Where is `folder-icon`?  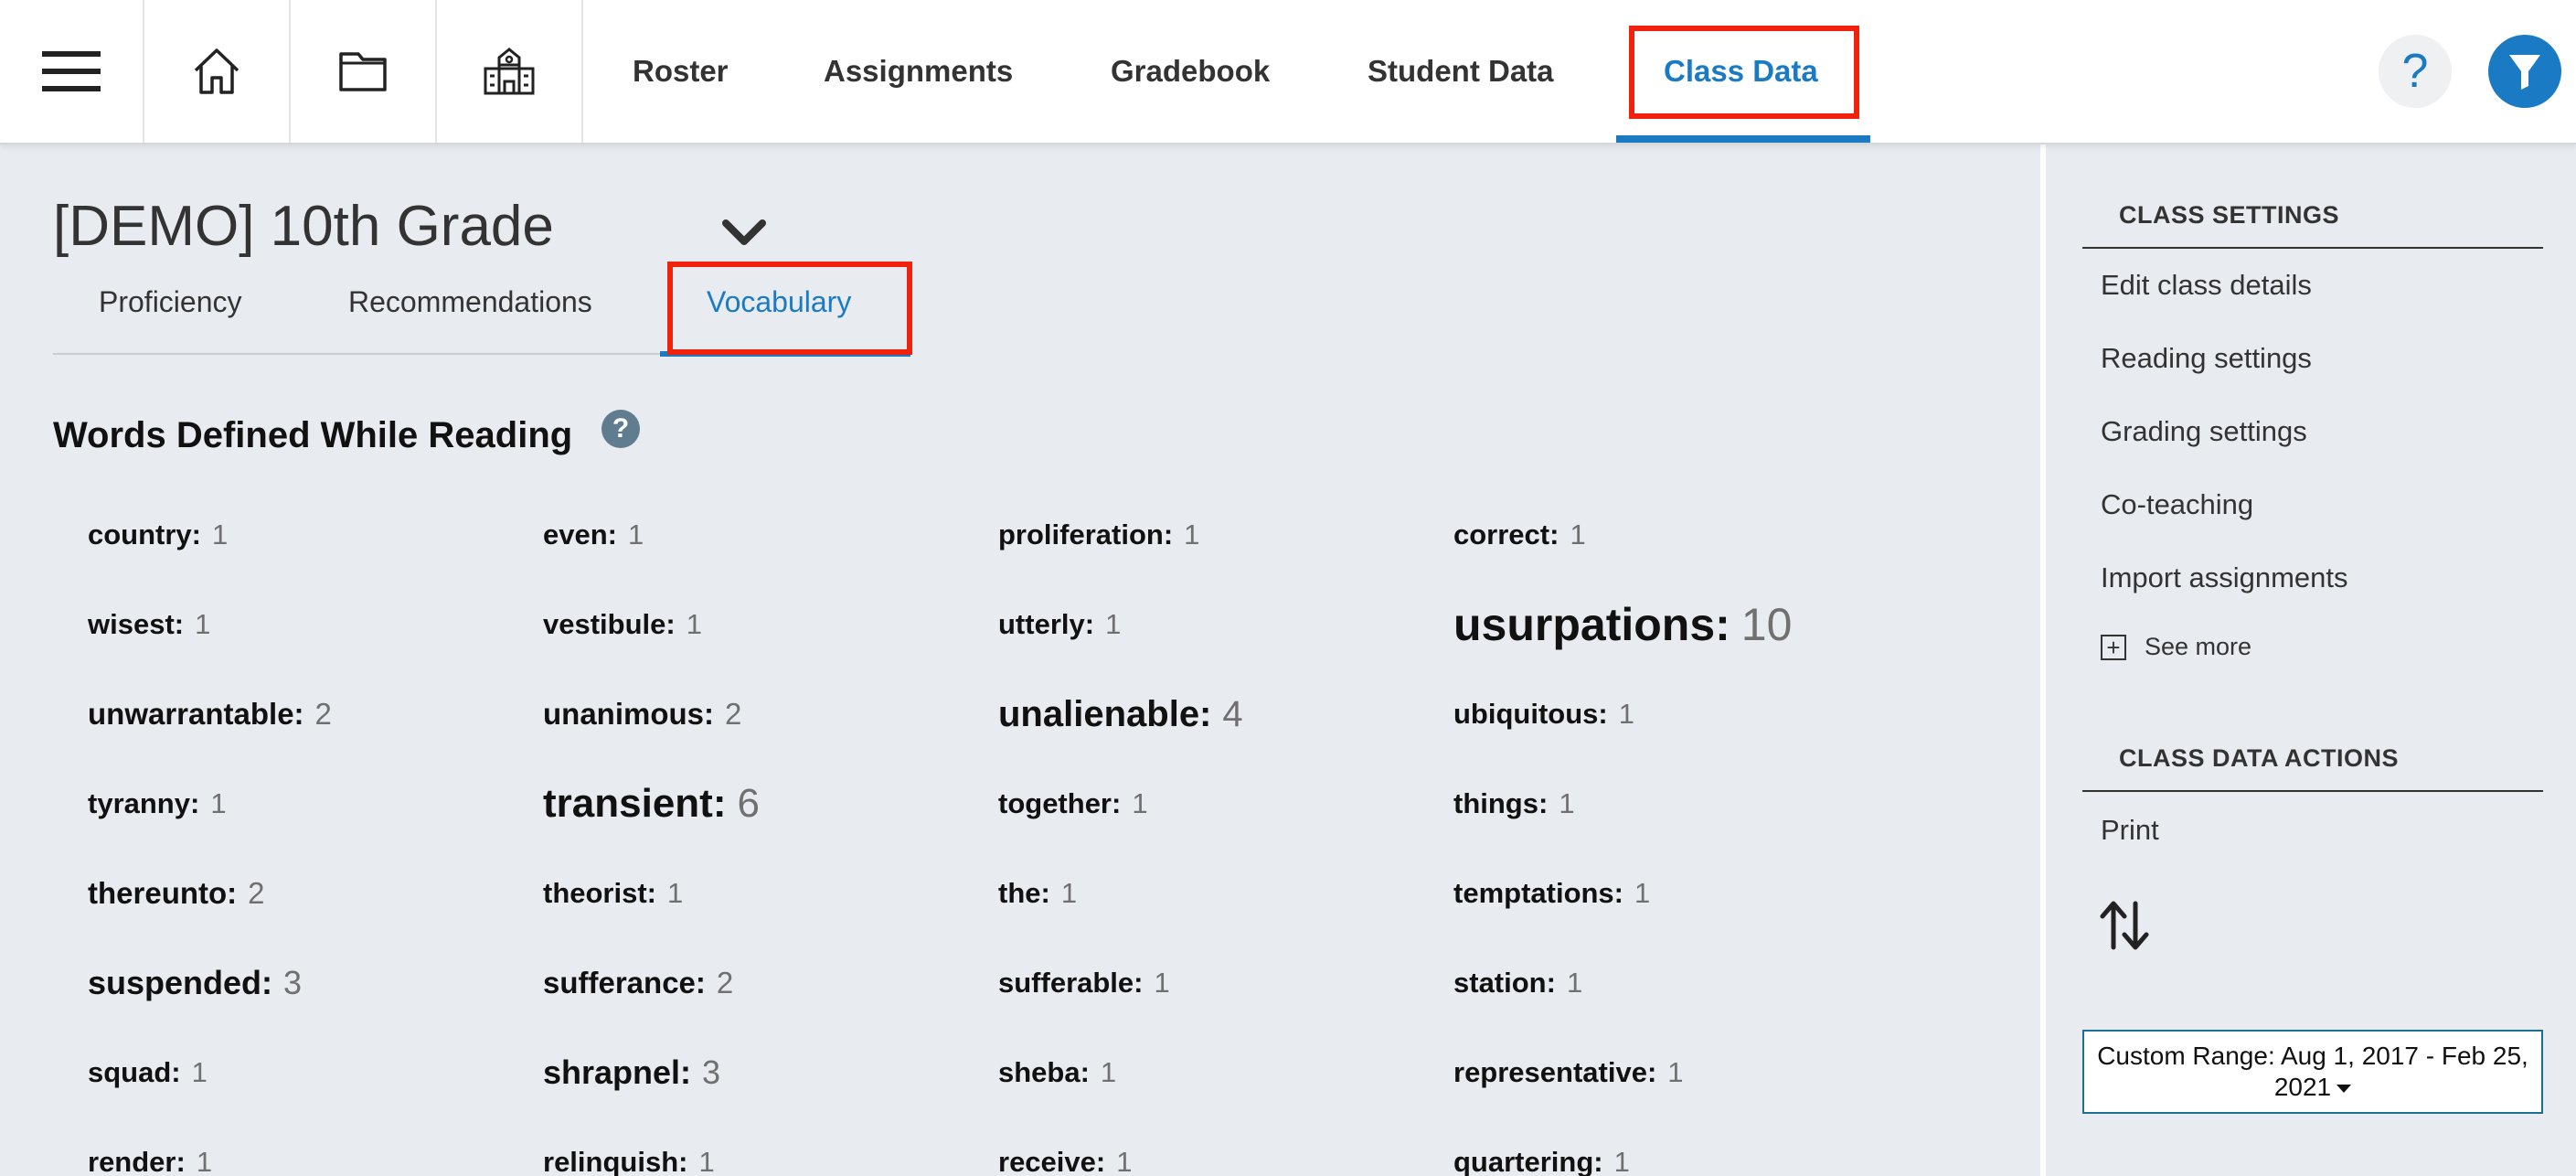
folder-icon is located at coordinates (363, 71).